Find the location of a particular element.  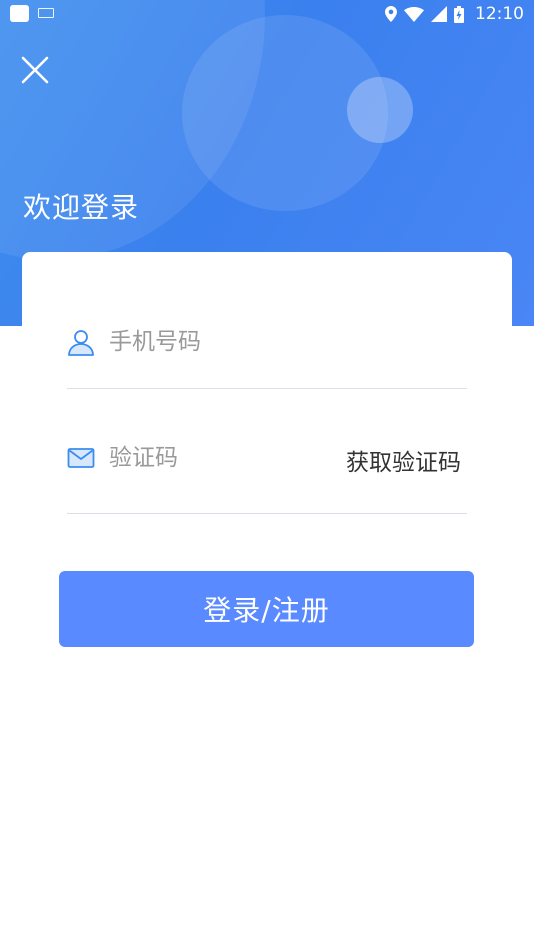

close-button is located at coordinates (35, 70).